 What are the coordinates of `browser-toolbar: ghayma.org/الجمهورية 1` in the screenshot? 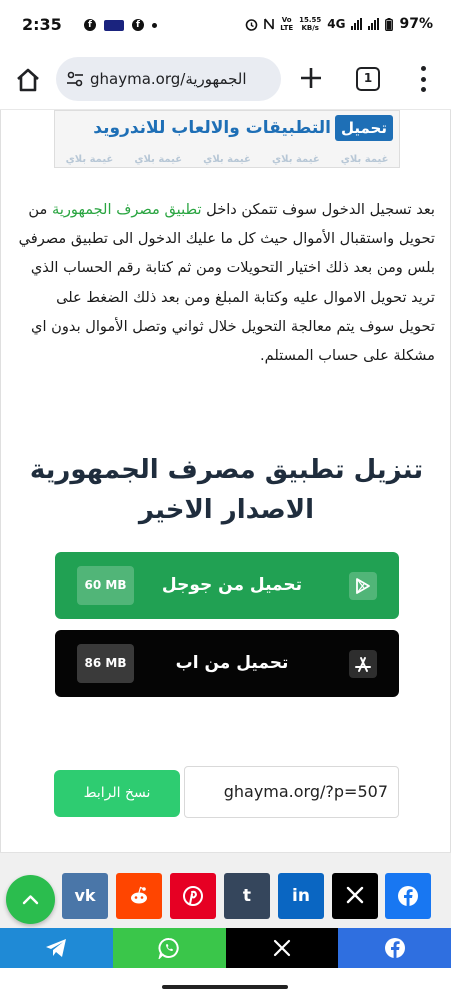 It's located at (225, 80).